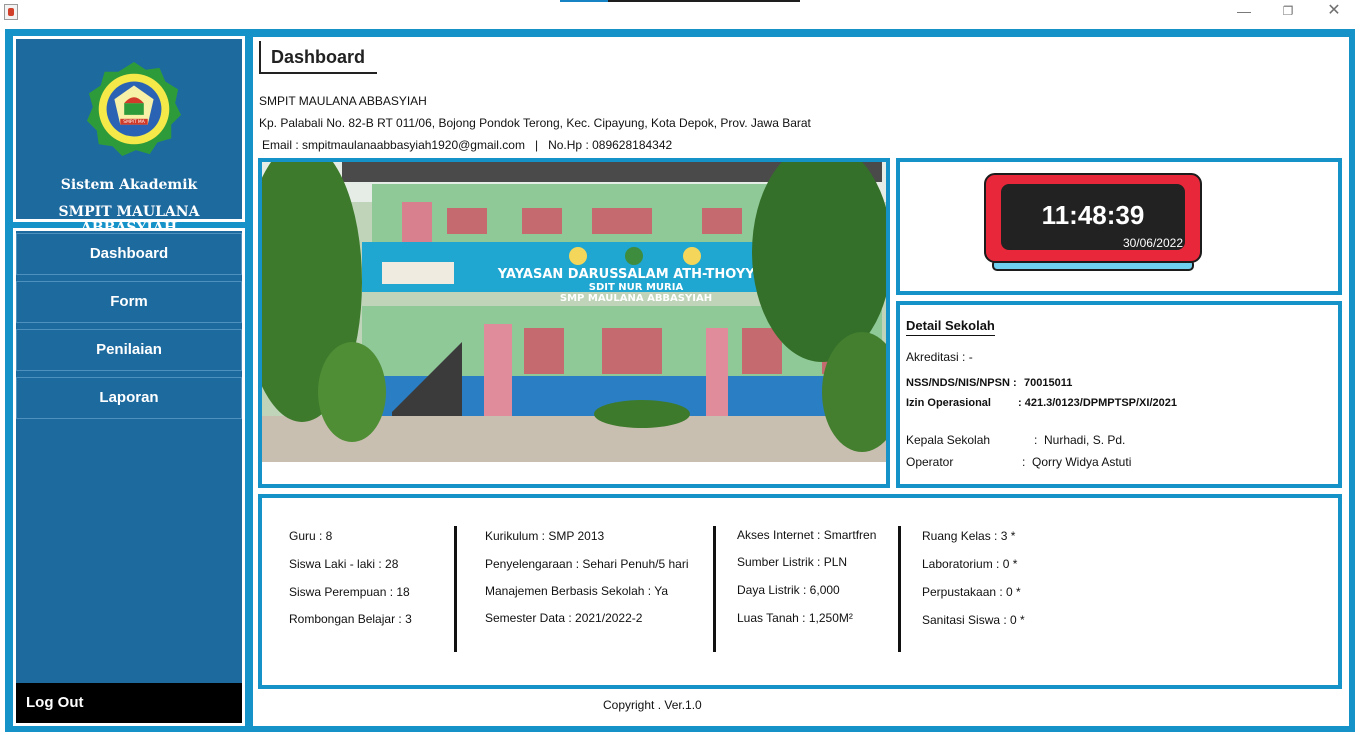 The height and width of the screenshot is (735, 1360). Describe the element at coordinates (1093, 215) in the screenshot. I see `clock-time: 11:48:39` at that location.